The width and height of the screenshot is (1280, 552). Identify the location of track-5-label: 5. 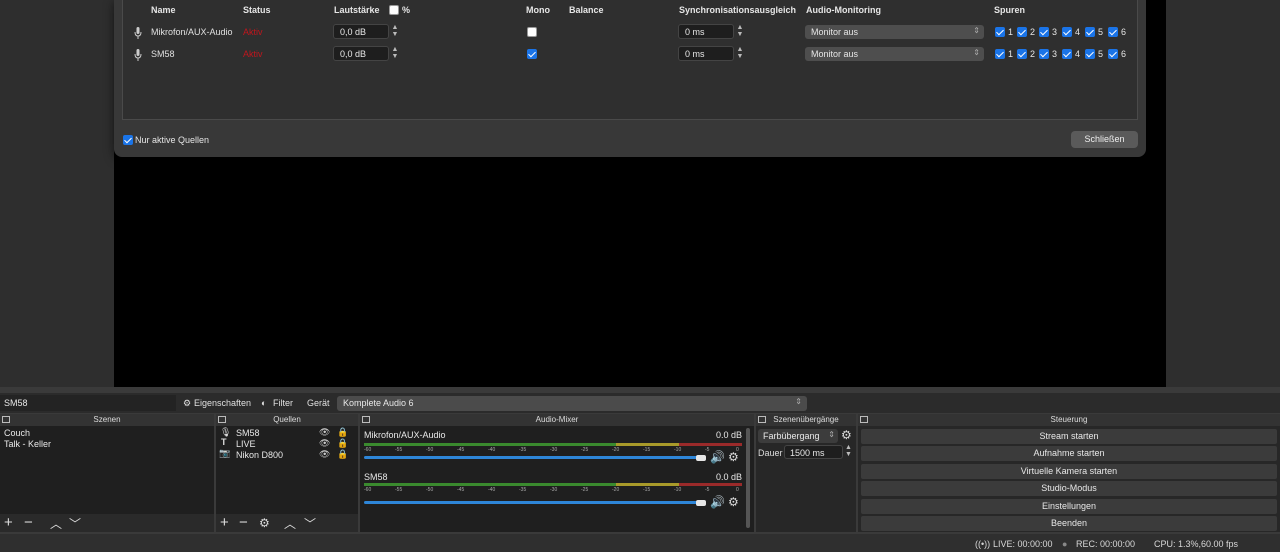
(1101, 32).